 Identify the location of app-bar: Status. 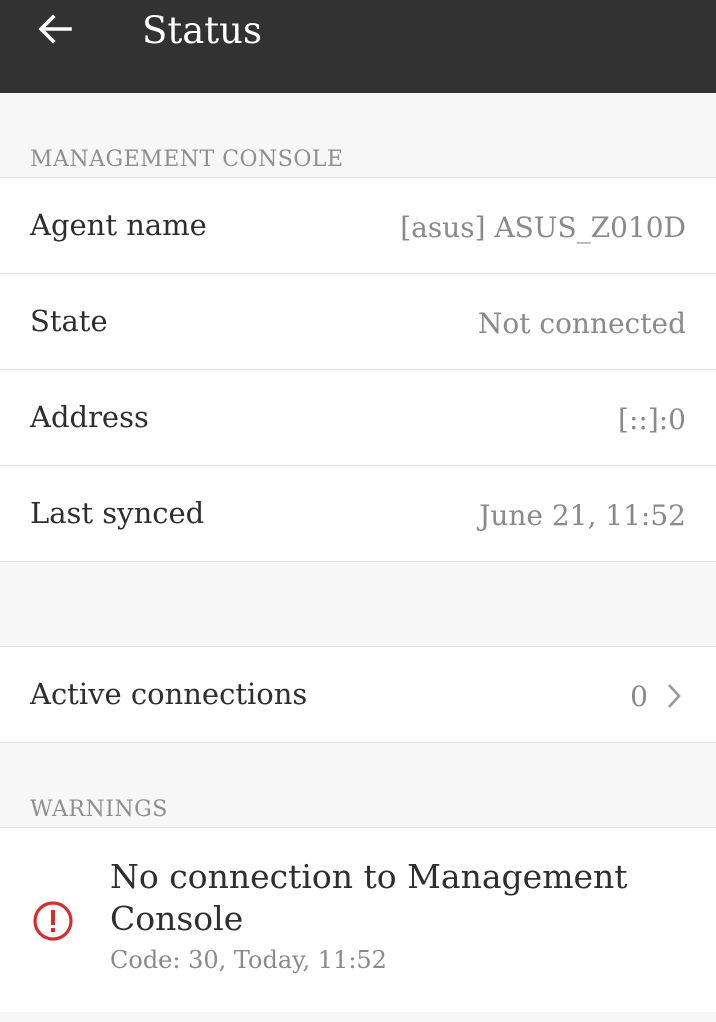
(358, 46).